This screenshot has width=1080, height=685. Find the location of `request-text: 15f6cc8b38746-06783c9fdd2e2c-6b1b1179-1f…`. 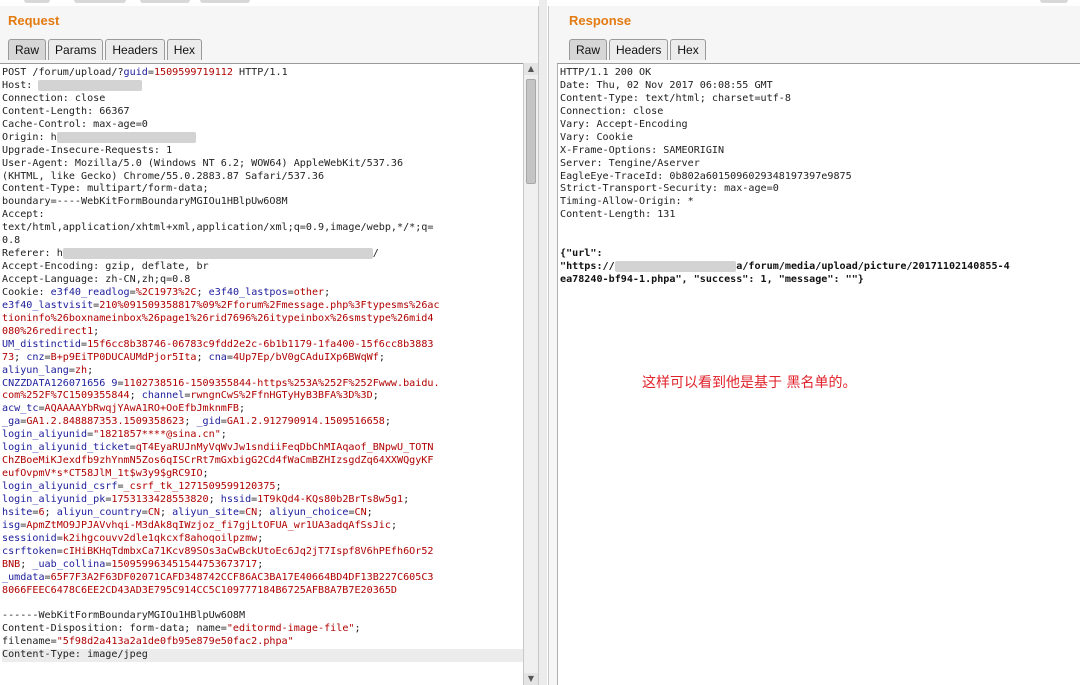

request-text: 15f6cc8b38746-06783c9fdd2e2c-6b1b1179-1f… is located at coordinates (260, 344).